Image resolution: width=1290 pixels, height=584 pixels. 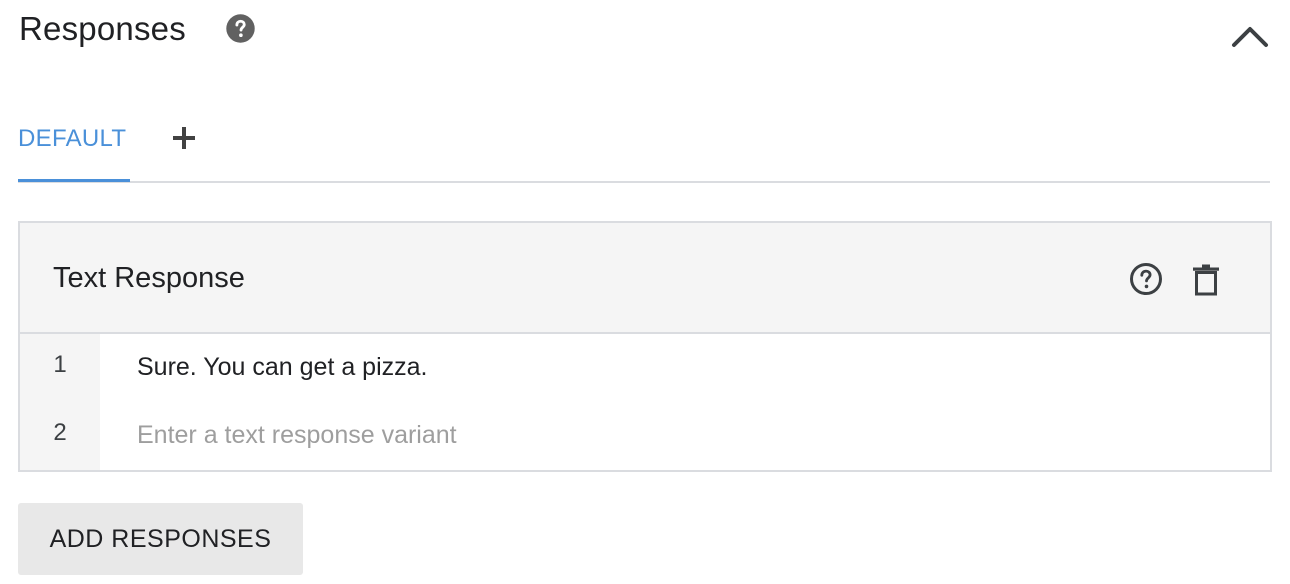 I want to click on tab-default-label: DEFAULT, so click(x=72, y=138).